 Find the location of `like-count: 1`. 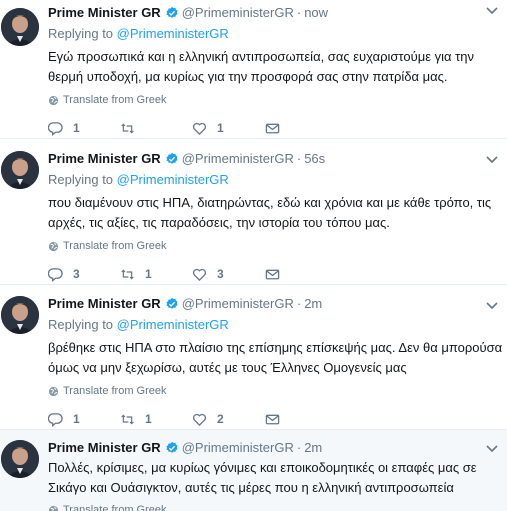

like-count: 1 is located at coordinates (220, 128).